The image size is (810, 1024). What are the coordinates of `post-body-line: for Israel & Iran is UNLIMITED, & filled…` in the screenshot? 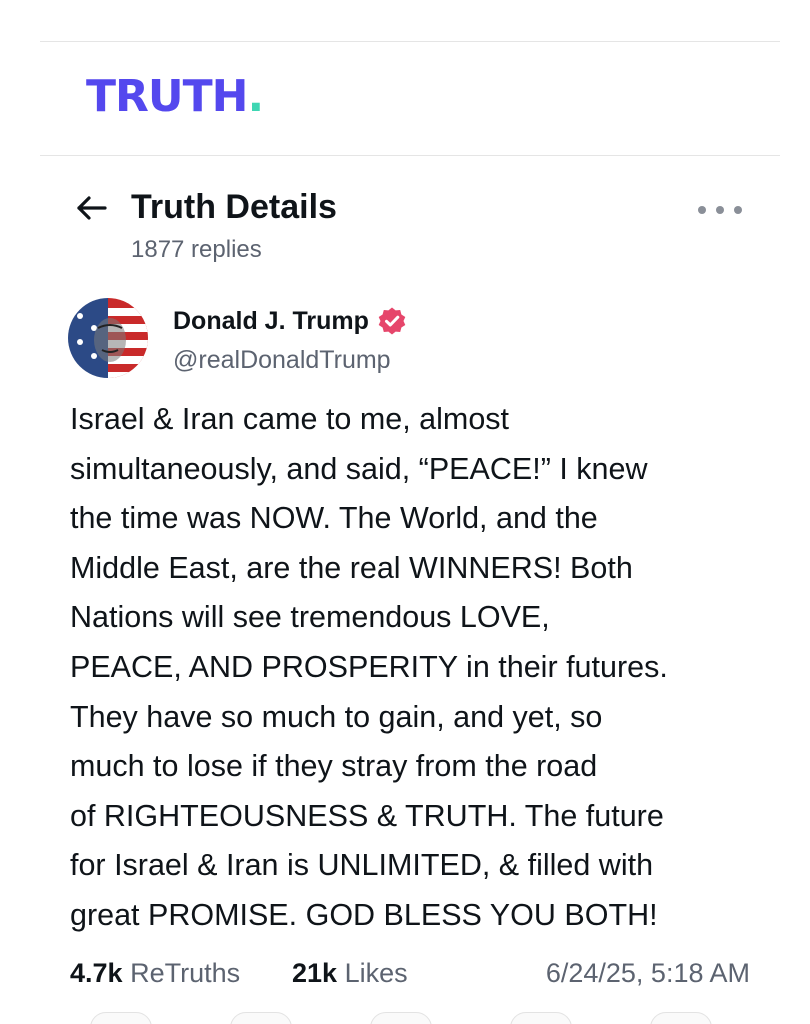 It's located at (362, 865).